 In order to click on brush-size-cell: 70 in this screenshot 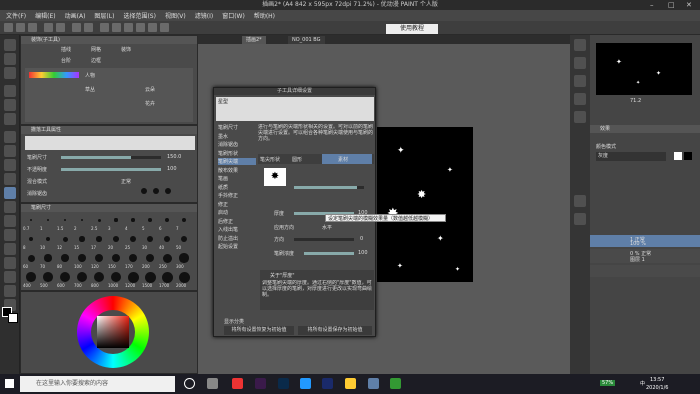, I will do `click(48, 261)`.